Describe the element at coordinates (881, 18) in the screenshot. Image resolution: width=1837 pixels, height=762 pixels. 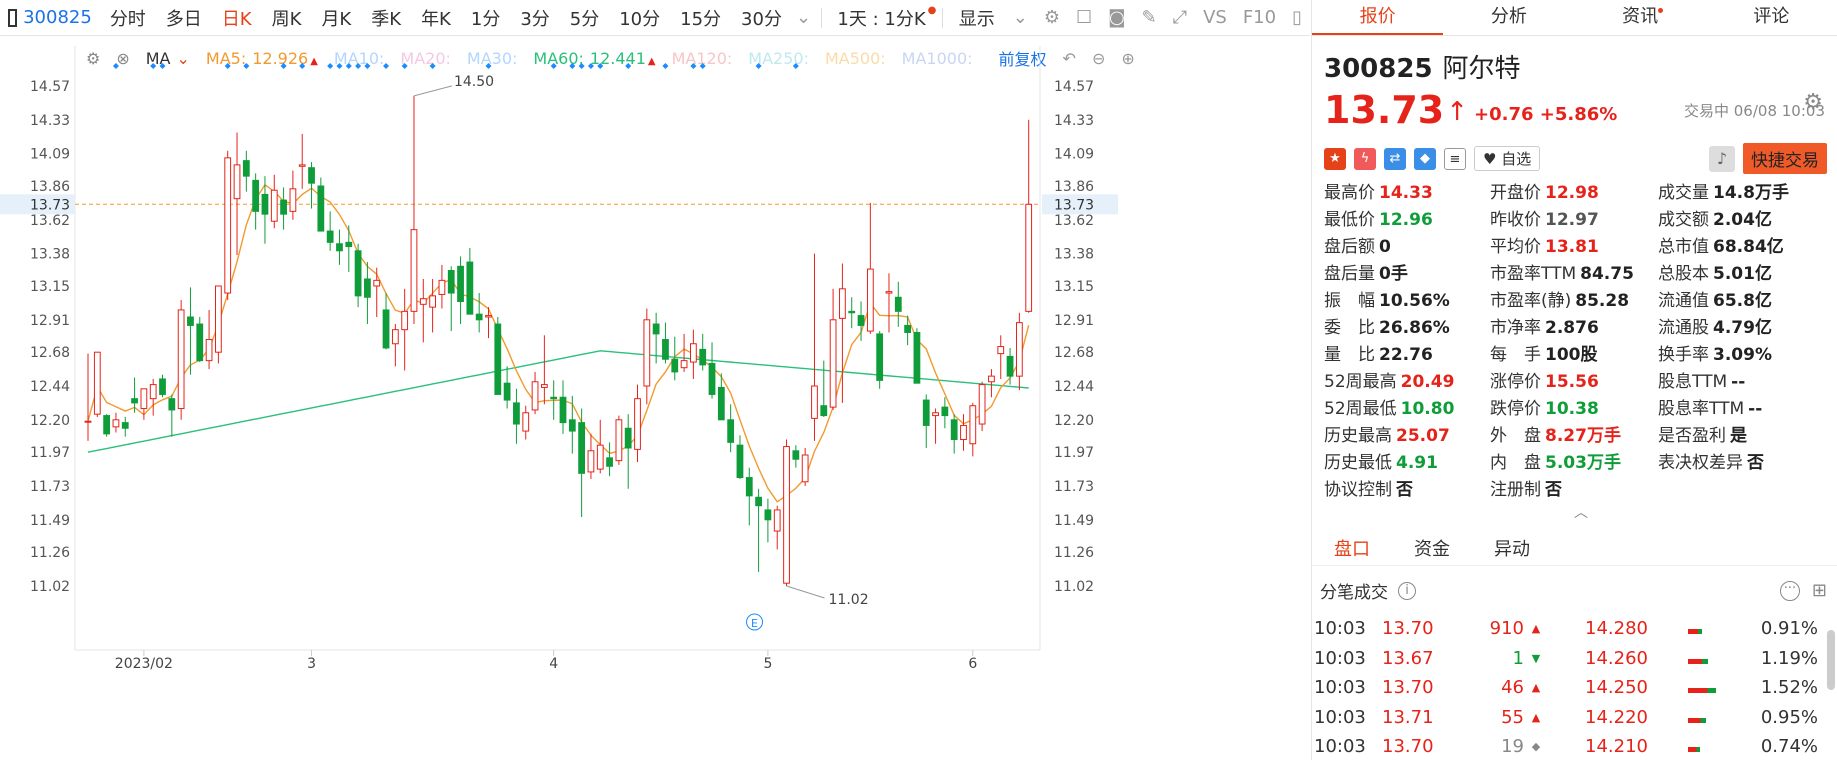
I see `range-select: 1天 : 1分K` at that location.